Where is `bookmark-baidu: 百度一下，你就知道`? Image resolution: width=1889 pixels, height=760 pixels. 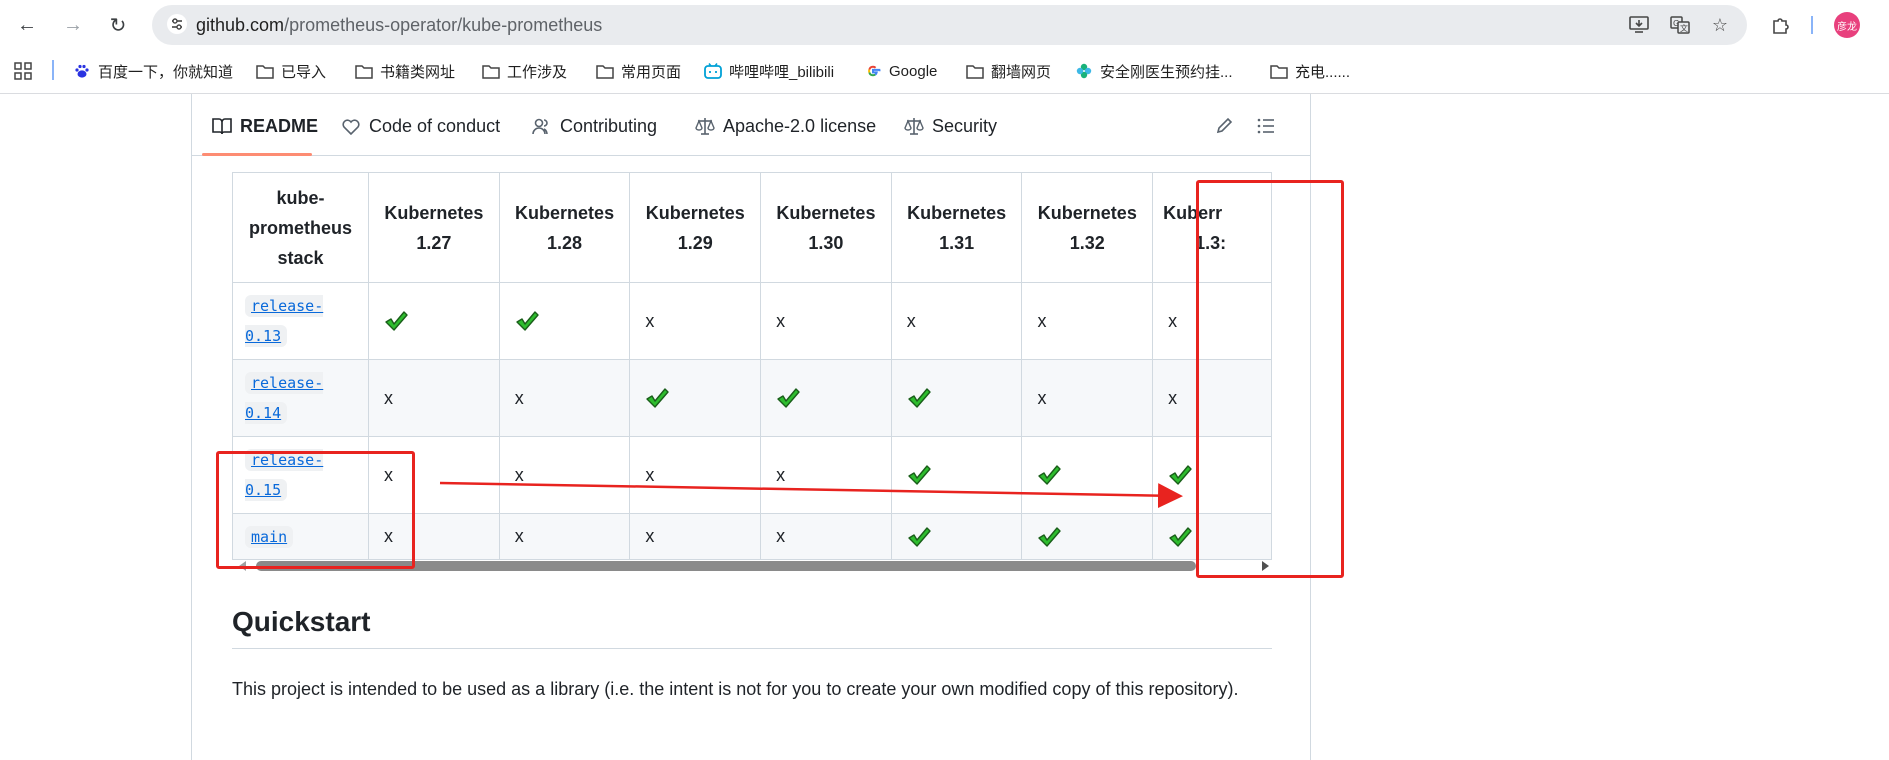 bookmark-baidu: 百度一下，你就知道 is located at coordinates (153, 71).